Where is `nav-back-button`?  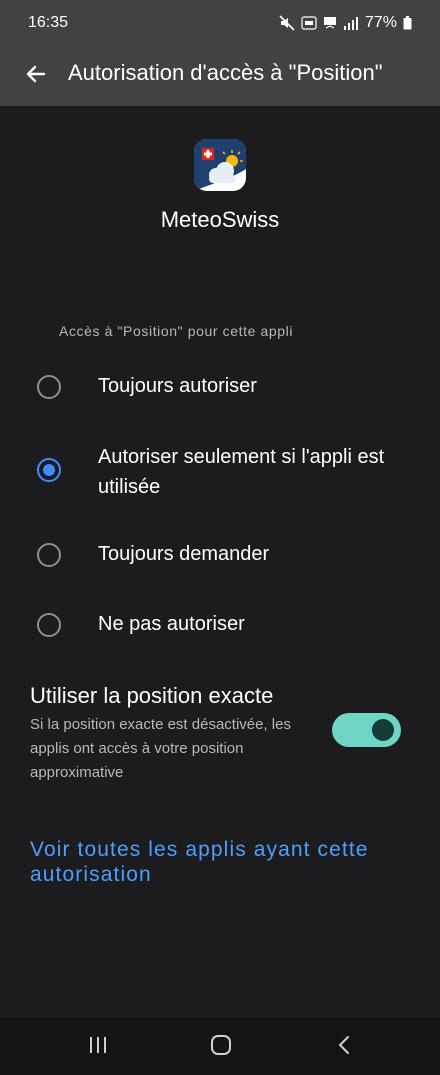 nav-back-button is located at coordinates (345, 1047).